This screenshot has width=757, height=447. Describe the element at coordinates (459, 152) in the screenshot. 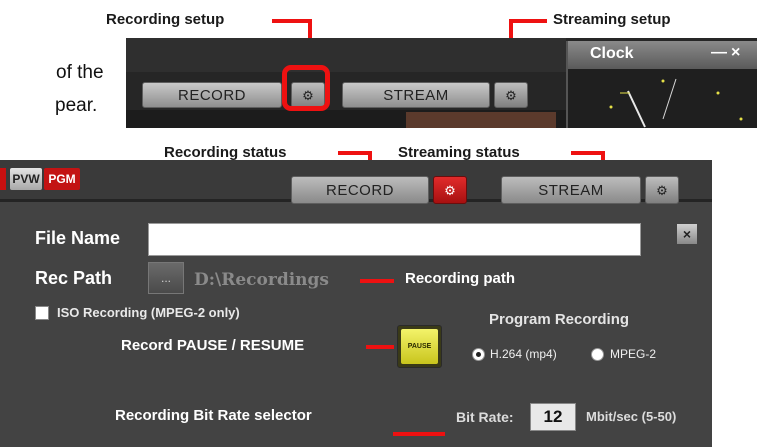

I see `annotation-streaming-status: Streaming status` at that location.